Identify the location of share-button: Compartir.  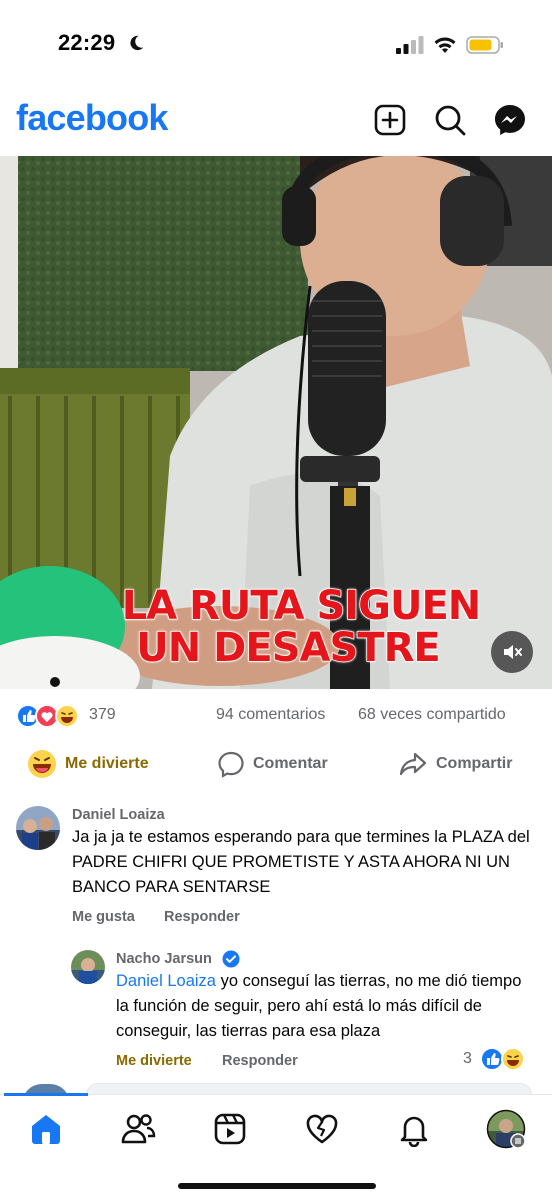
(455, 764).